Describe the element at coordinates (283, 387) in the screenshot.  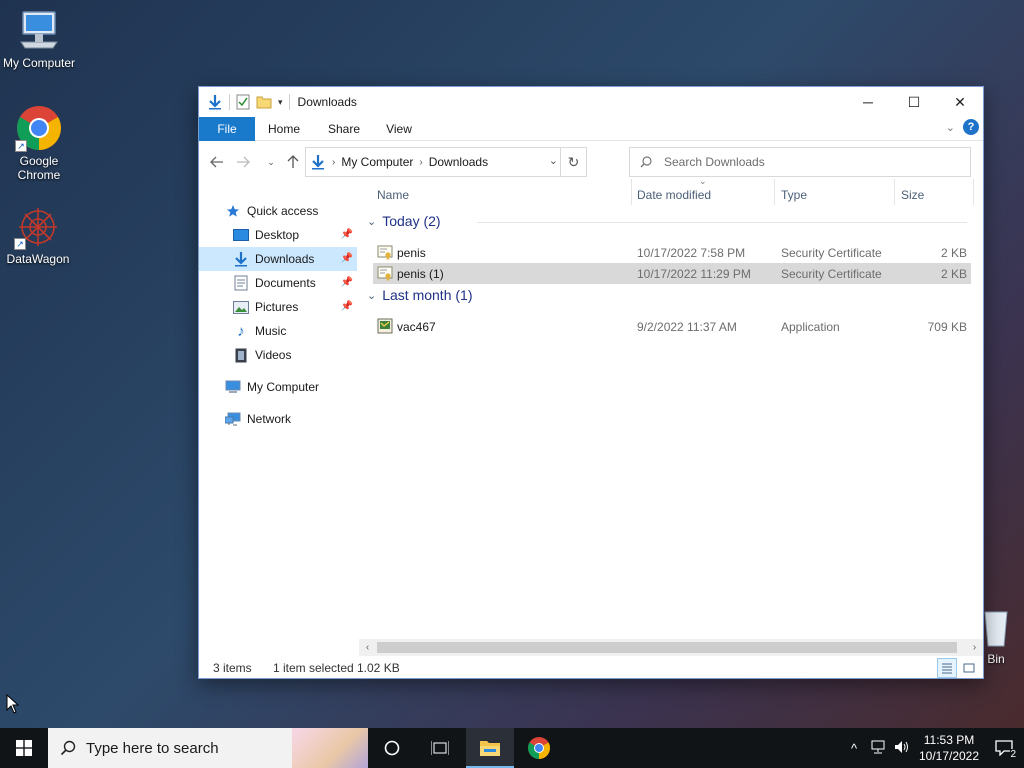
I see `nav-item-label: My Computer` at that location.